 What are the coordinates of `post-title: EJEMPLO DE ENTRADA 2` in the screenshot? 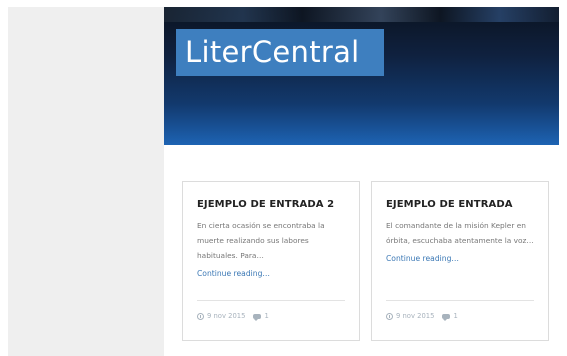 It's located at (271, 204).